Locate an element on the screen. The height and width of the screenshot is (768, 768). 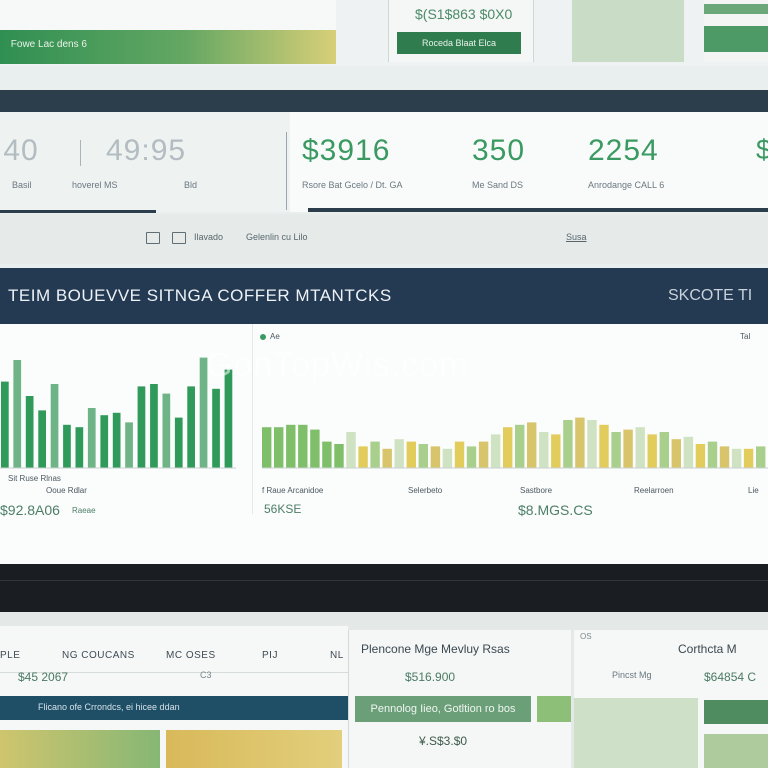
kpi-value-cut: $ is located at coordinates (762, 149).